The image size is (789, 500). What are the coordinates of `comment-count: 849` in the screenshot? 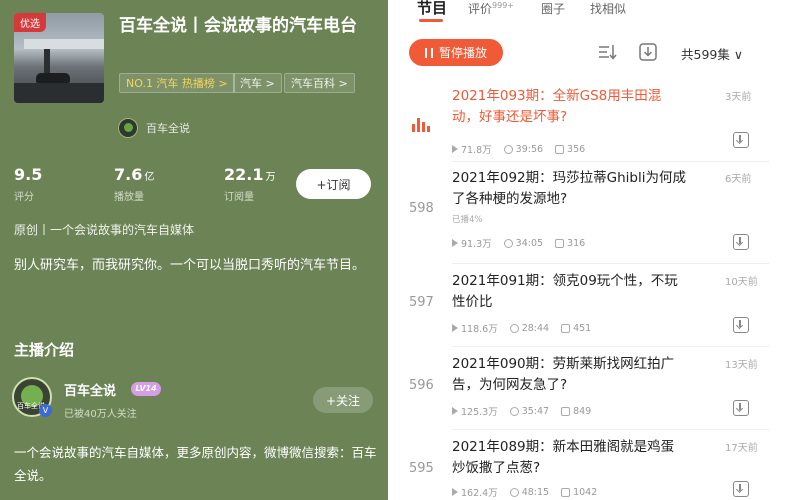 It's located at (582, 411).